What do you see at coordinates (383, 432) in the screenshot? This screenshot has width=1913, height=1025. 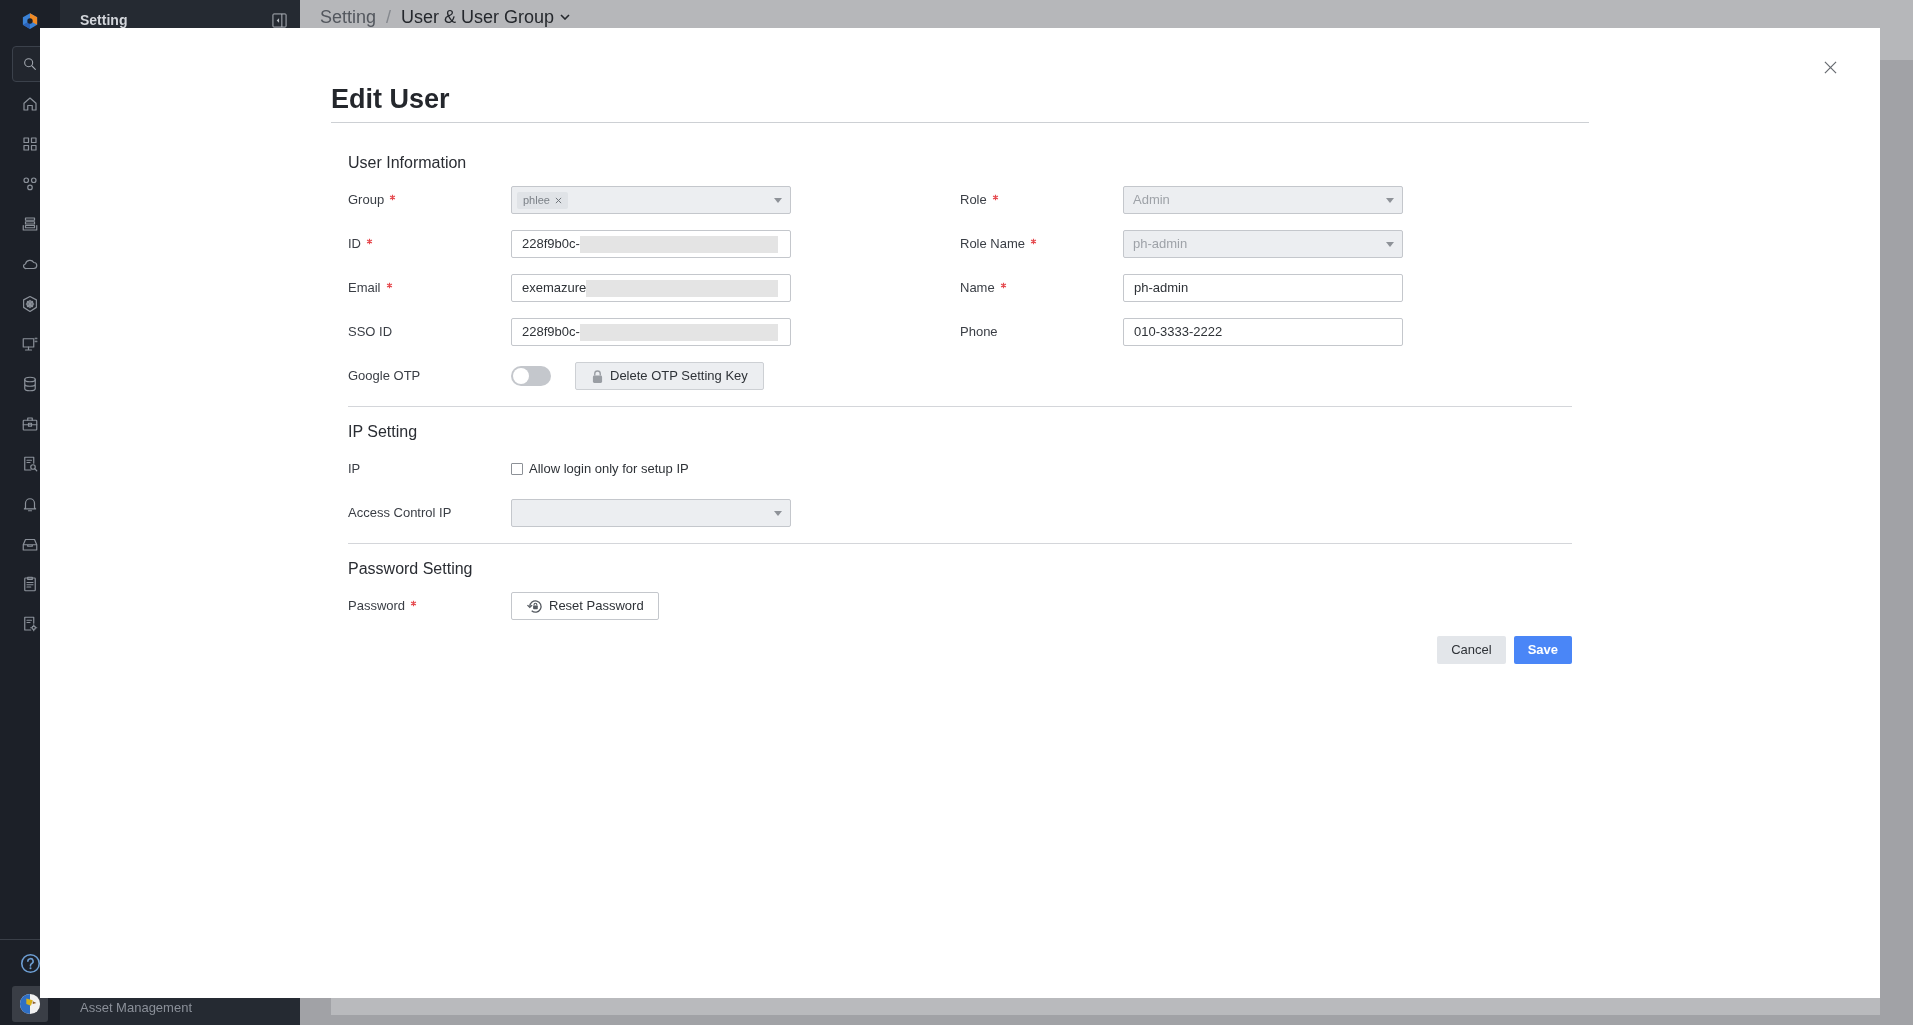 I see `section-title: IP Setting` at bounding box center [383, 432].